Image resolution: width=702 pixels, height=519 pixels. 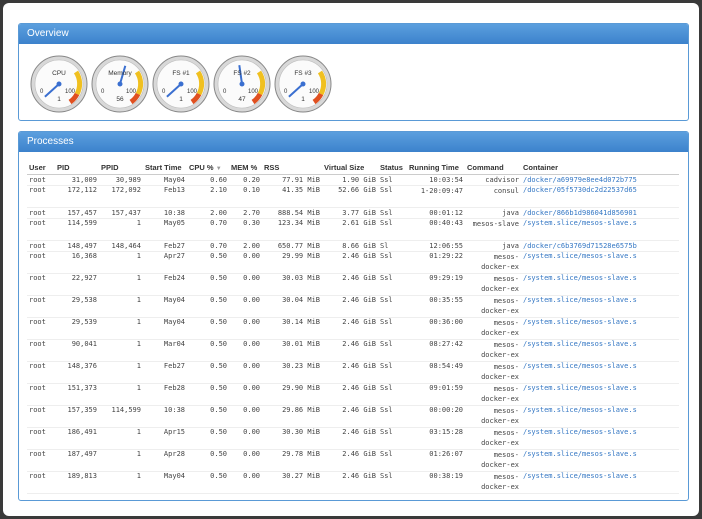 I want to click on column-header: Start Time, so click(x=165, y=167).